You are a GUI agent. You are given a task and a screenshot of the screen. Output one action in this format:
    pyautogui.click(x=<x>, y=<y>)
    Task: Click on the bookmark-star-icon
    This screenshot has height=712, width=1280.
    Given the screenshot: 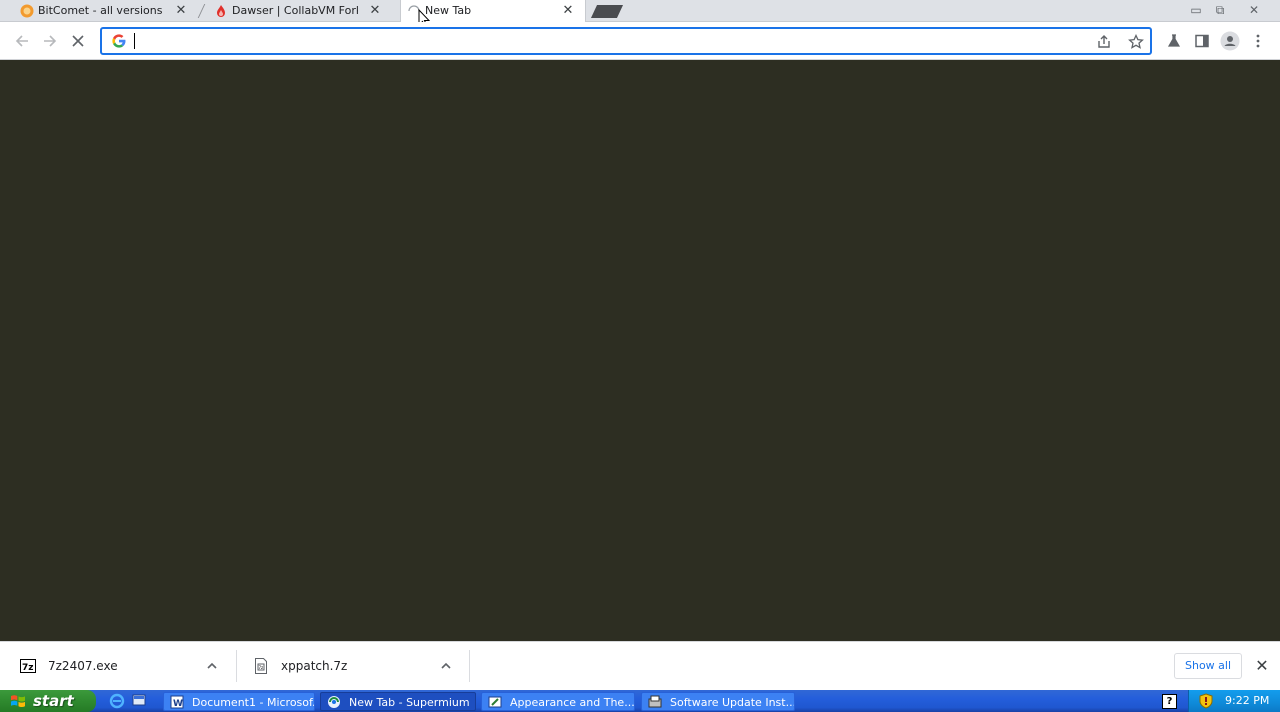 What is the action you would take?
    pyautogui.click(x=1136, y=42)
    